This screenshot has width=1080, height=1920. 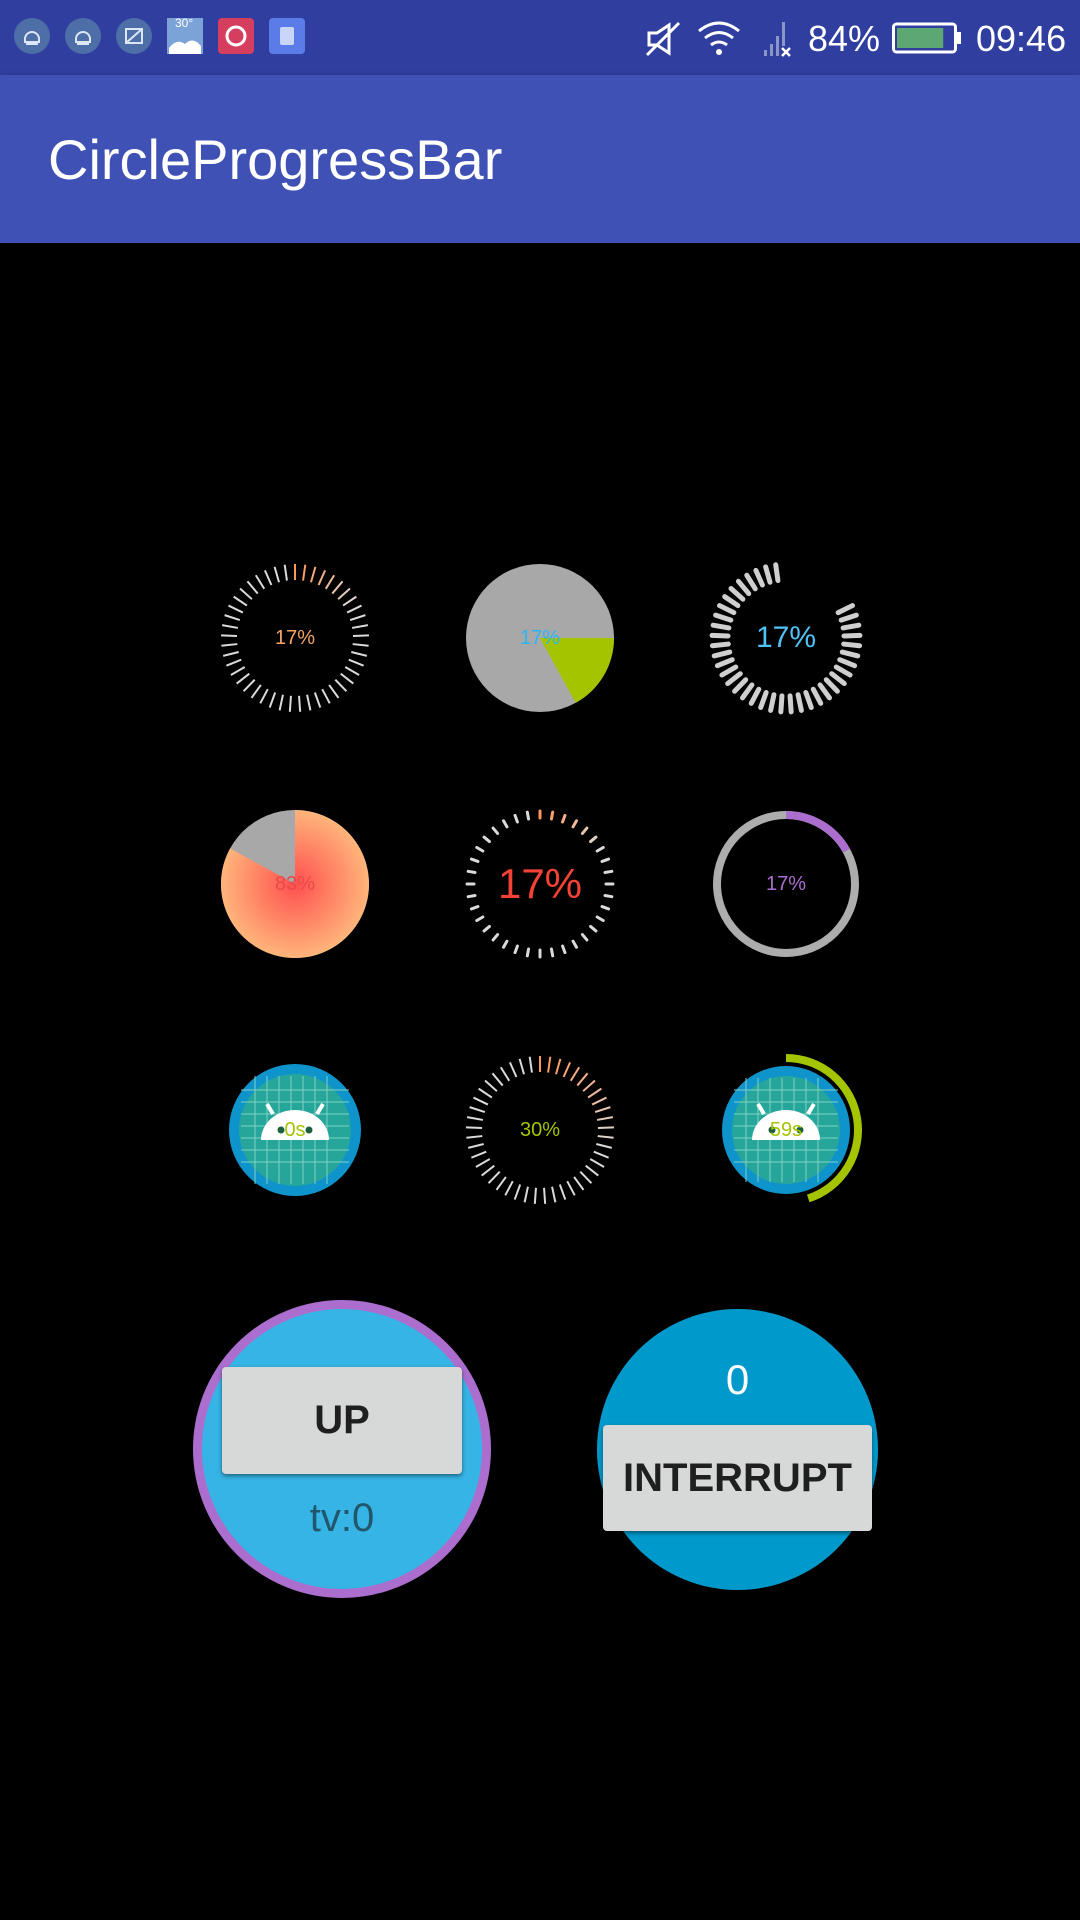 I want to click on interrupt-counter: 0, so click(x=737, y=1379).